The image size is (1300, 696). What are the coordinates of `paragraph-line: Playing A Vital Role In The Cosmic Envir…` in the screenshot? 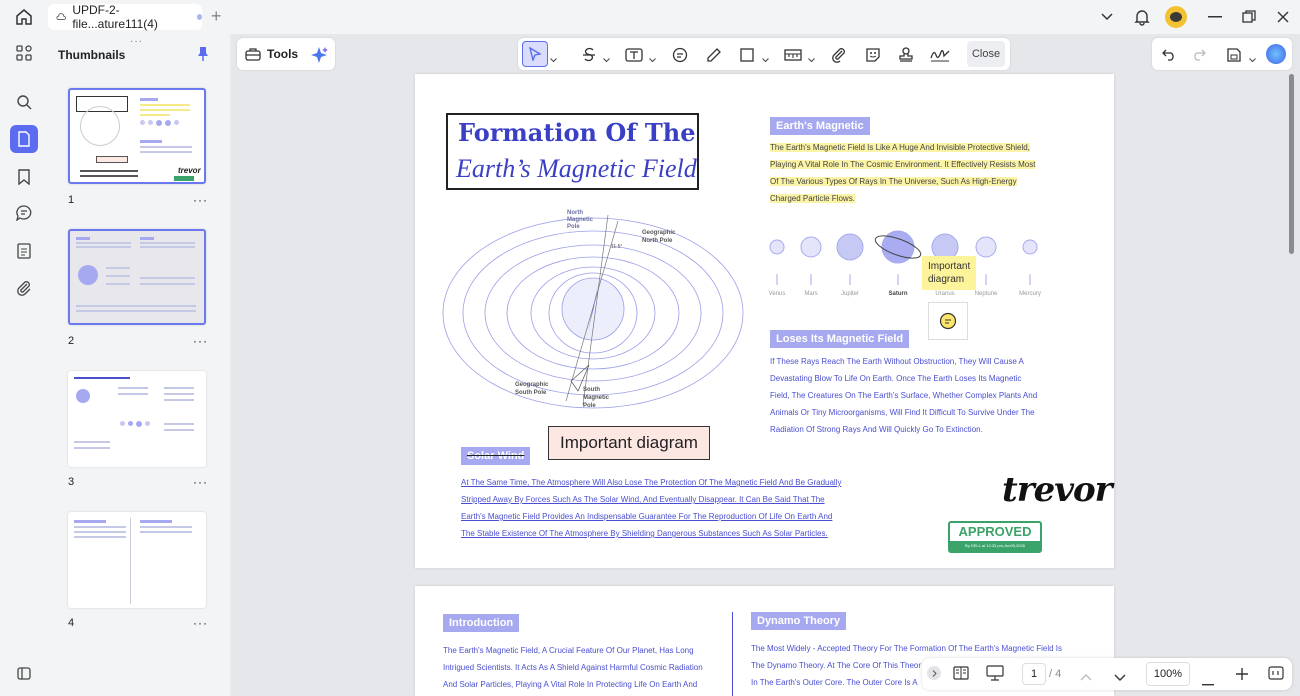 It's located at (903, 164).